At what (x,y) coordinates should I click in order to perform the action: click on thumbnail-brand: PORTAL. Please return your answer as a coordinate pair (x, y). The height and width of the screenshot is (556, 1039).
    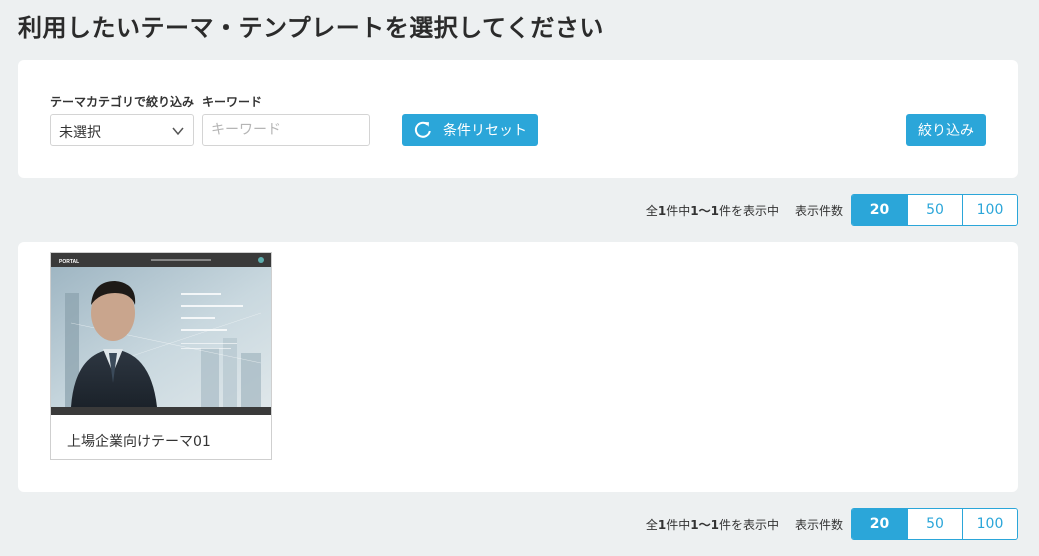
    Looking at the image, I should click on (69, 262).